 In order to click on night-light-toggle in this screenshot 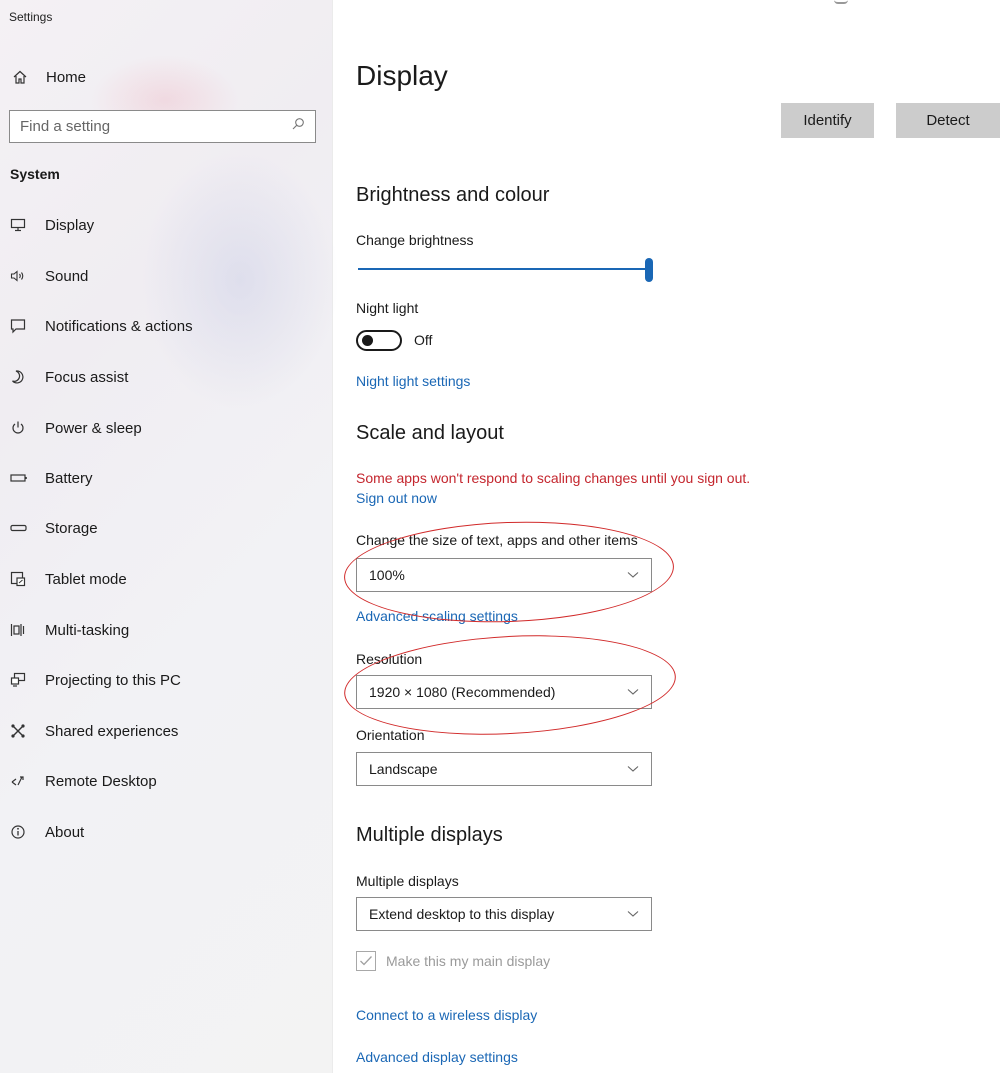, I will do `click(379, 340)`.